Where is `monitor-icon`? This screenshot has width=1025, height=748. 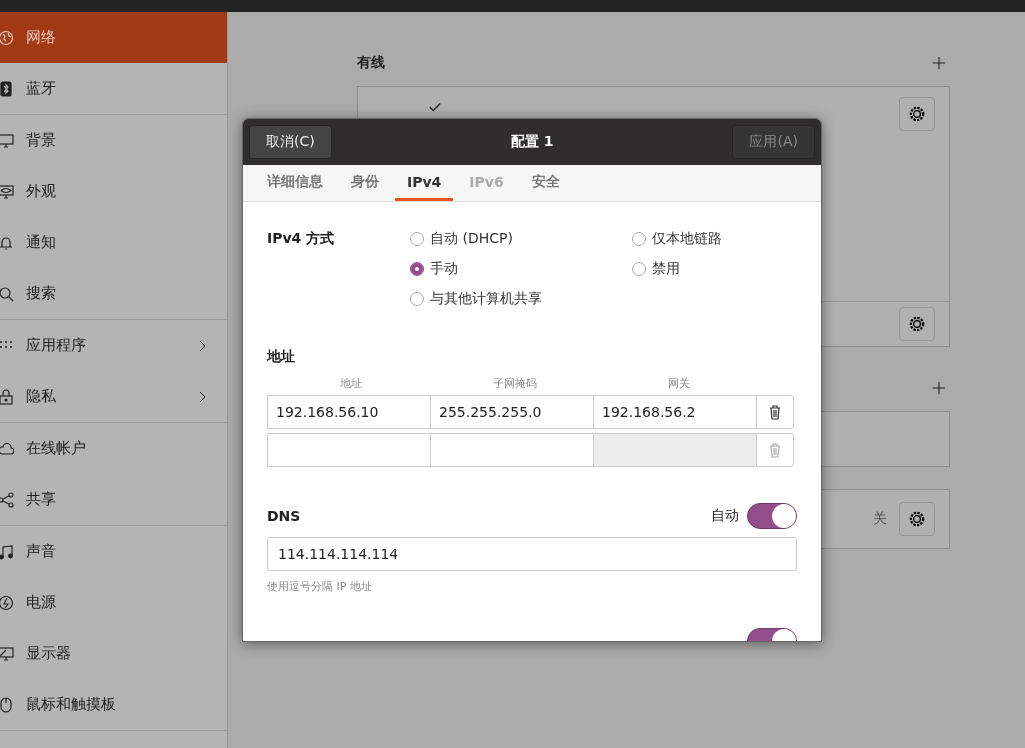 monitor-icon is located at coordinates (7, 140).